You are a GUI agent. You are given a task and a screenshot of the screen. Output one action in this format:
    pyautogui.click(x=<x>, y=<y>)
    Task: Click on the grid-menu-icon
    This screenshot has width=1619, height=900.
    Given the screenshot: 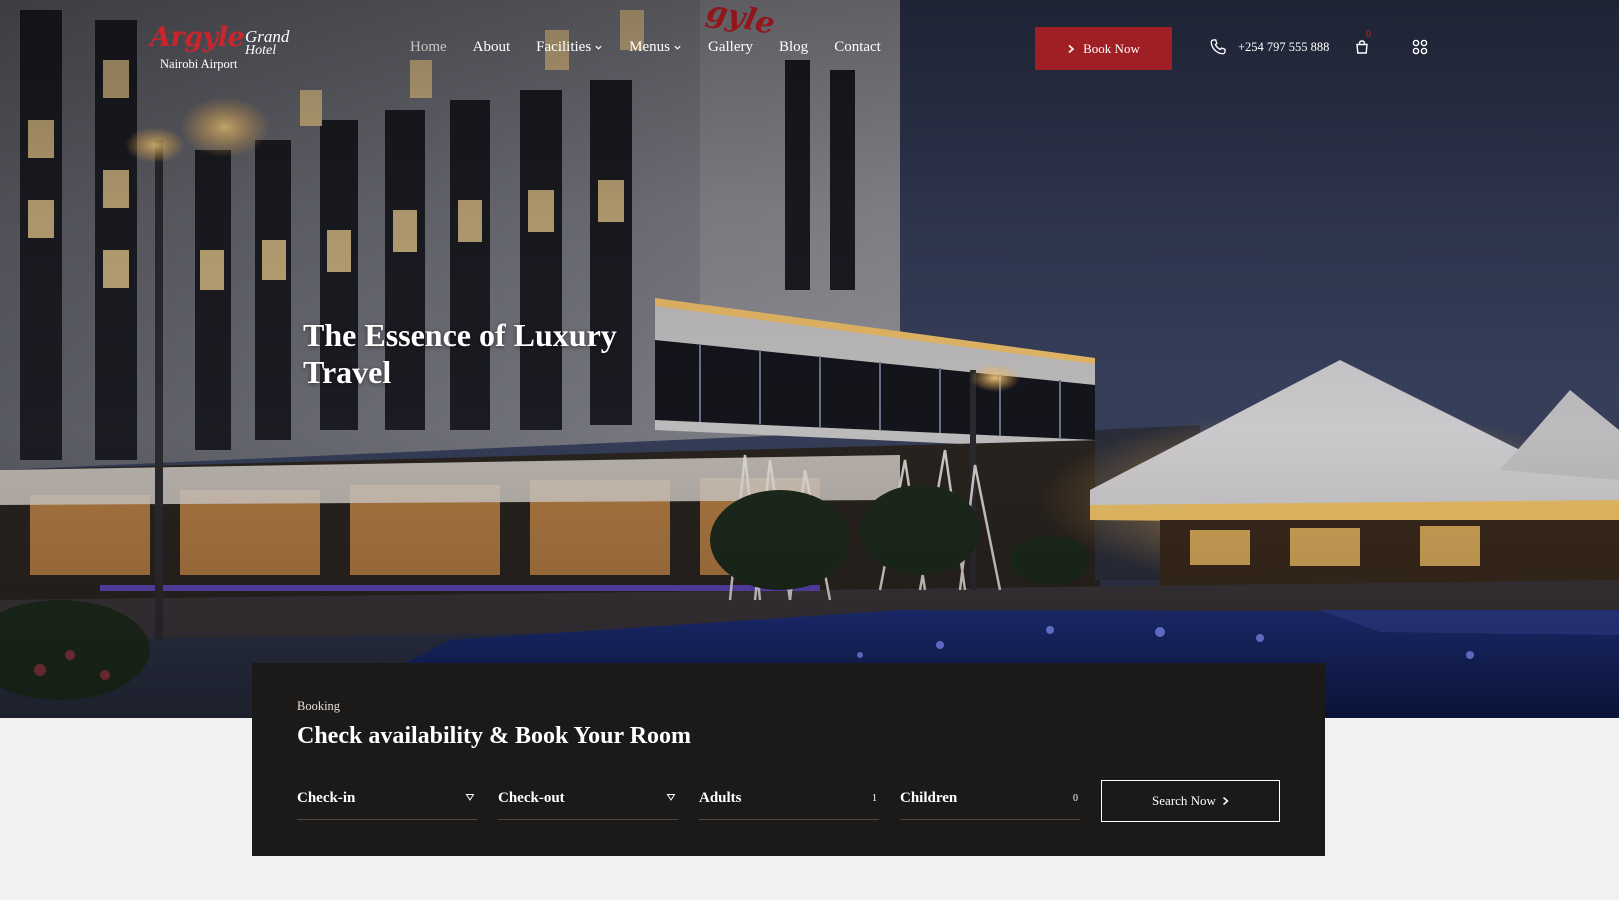 What is the action you would take?
    pyautogui.click(x=1420, y=47)
    